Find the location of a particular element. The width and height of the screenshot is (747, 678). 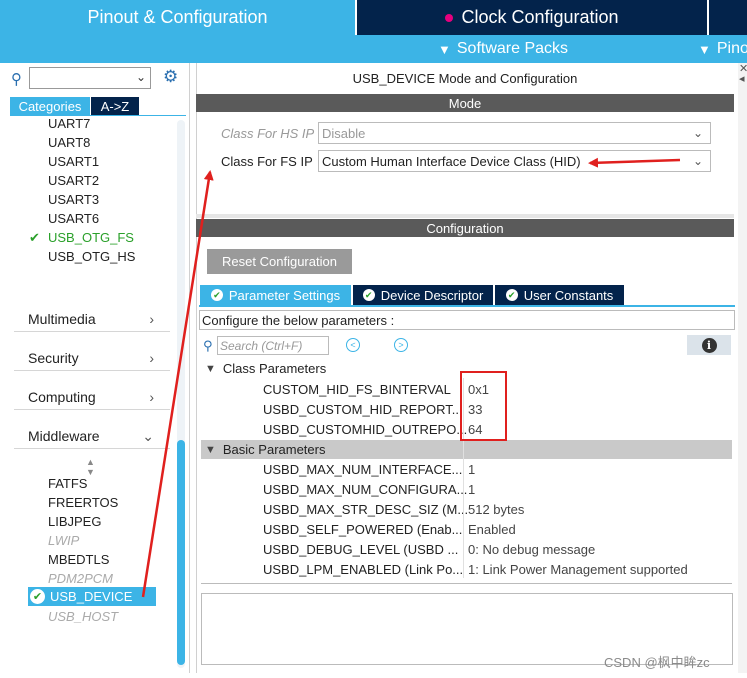

panel-title-text: USB_DEVICE Mode and Configuration is located at coordinates (465, 78).